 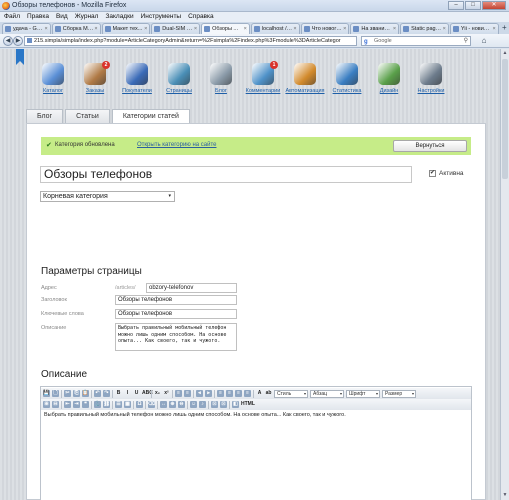 I want to click on editor-tool-icon: ⊞, so click(x=46, y=404).